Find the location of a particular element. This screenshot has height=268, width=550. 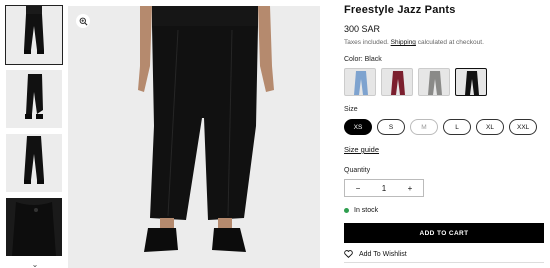

thumbnail-scroll-indicator: ⌄ is located at coordinates (35, 264).